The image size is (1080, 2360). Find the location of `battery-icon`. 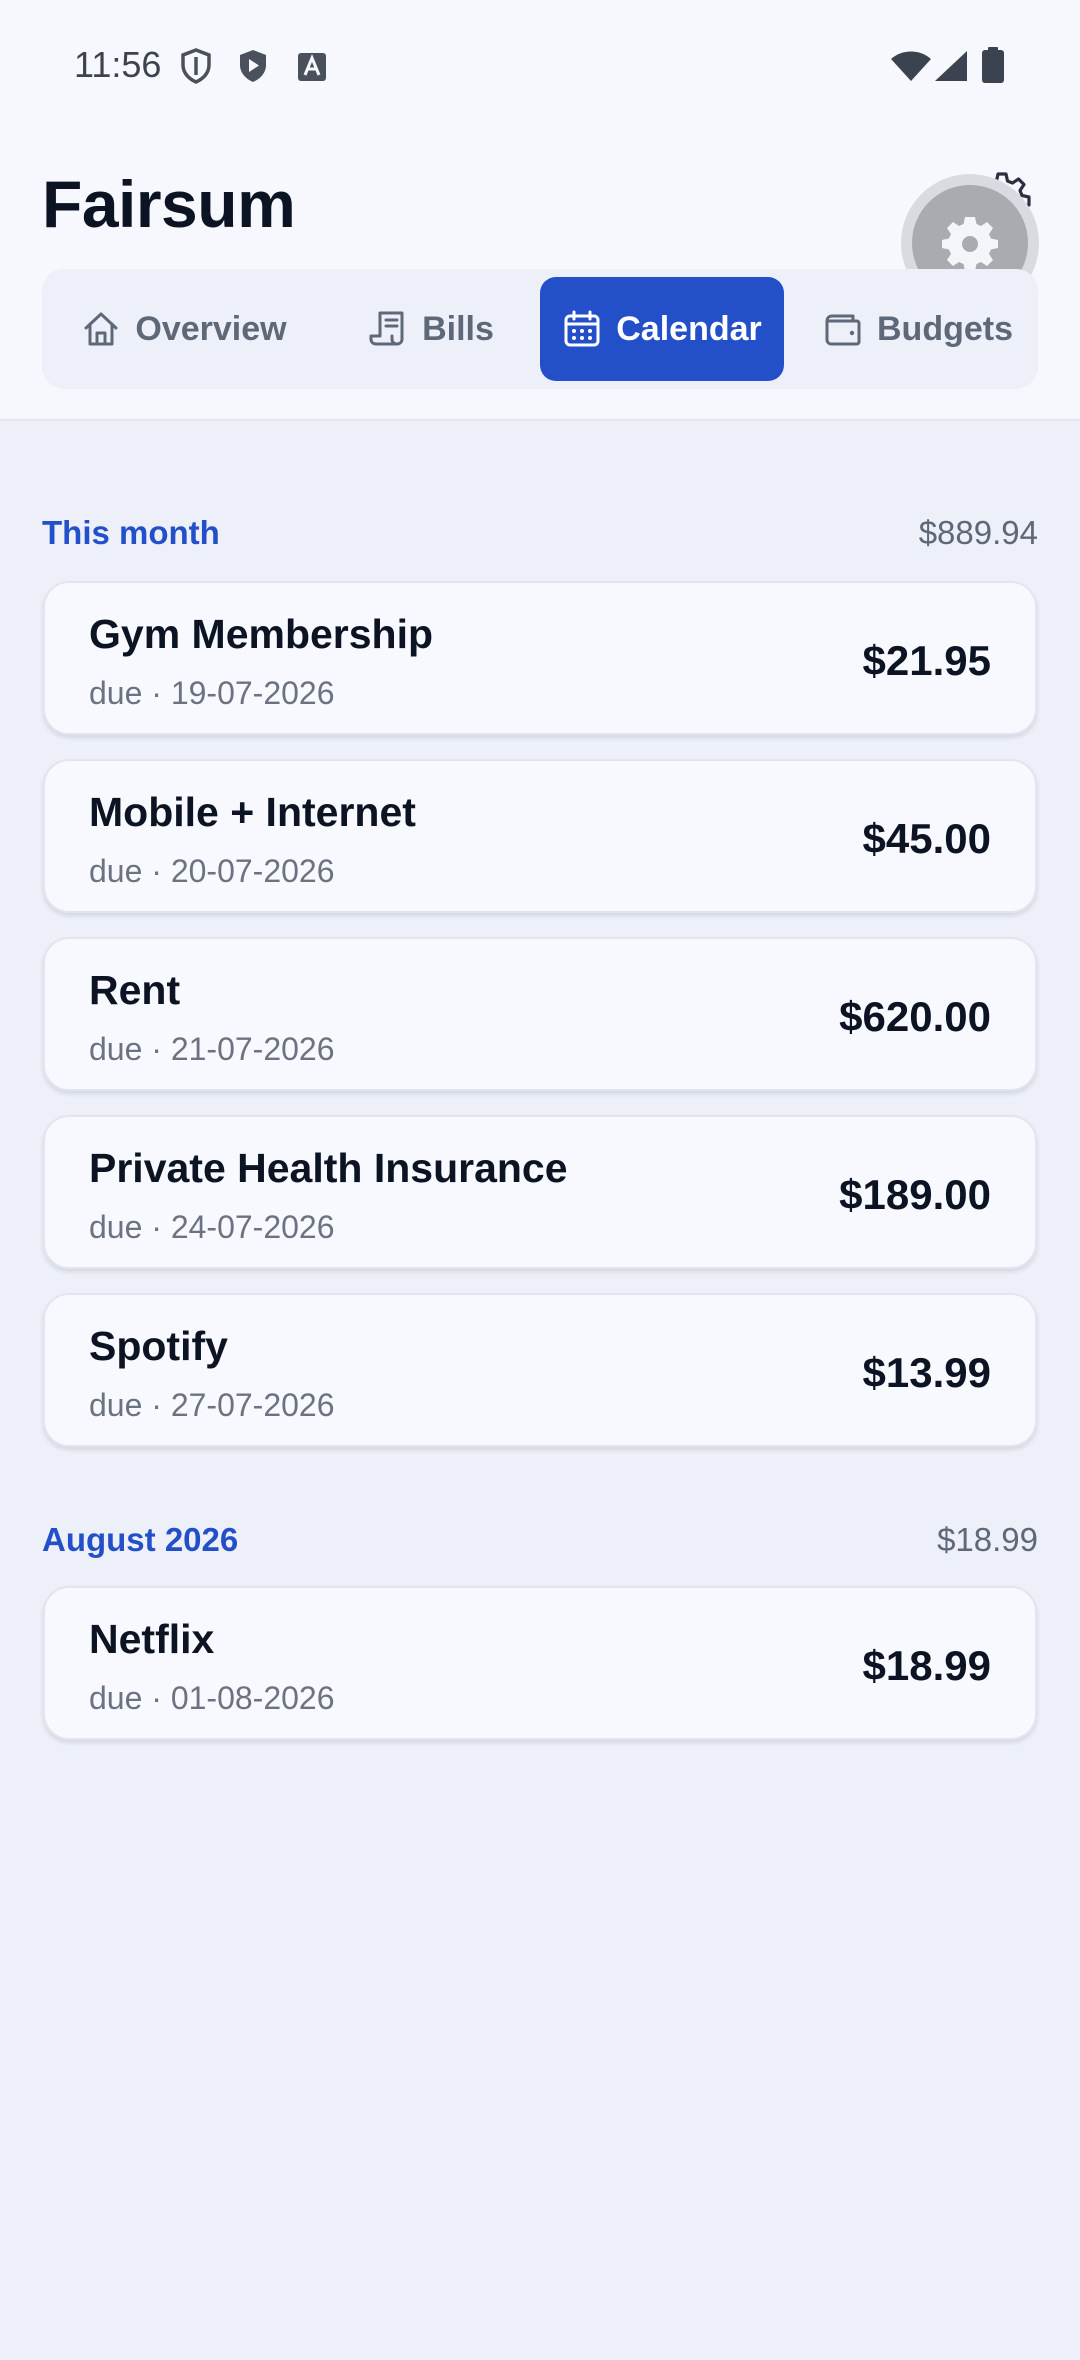

battery-icon is located at coordinates (993, 65).